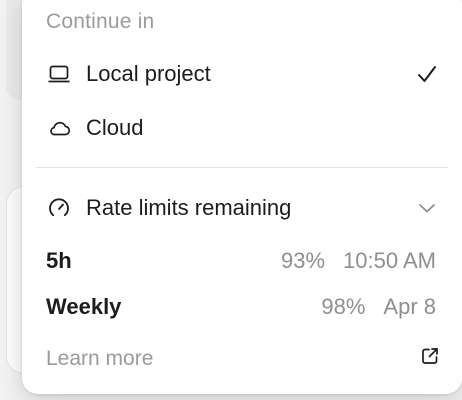 The height and width of the screenshot is (400, 462). What do you see at coordinates (343, 306) in the screenshot?
I see `rate-limit-percent: 98%` at bounding box center [343, 306].